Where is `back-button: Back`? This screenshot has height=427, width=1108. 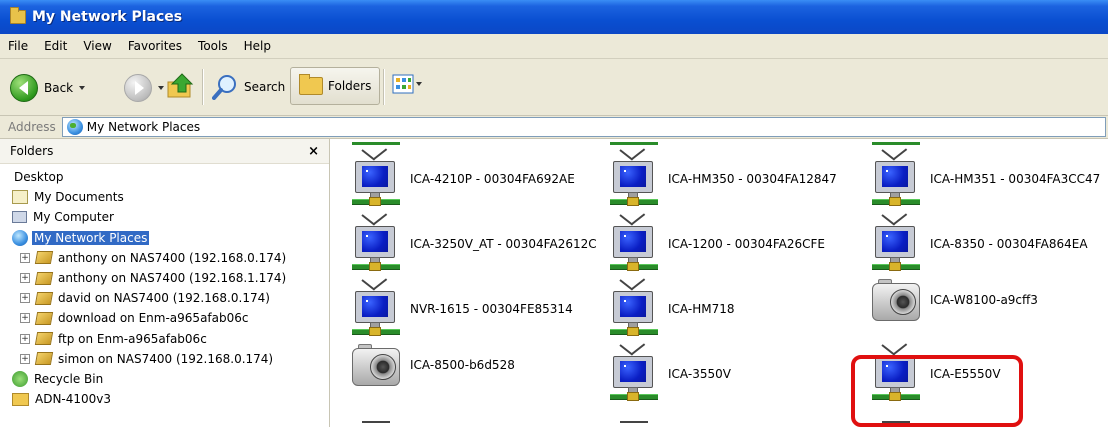 back-button: Back is located at coordinates (48, 88).